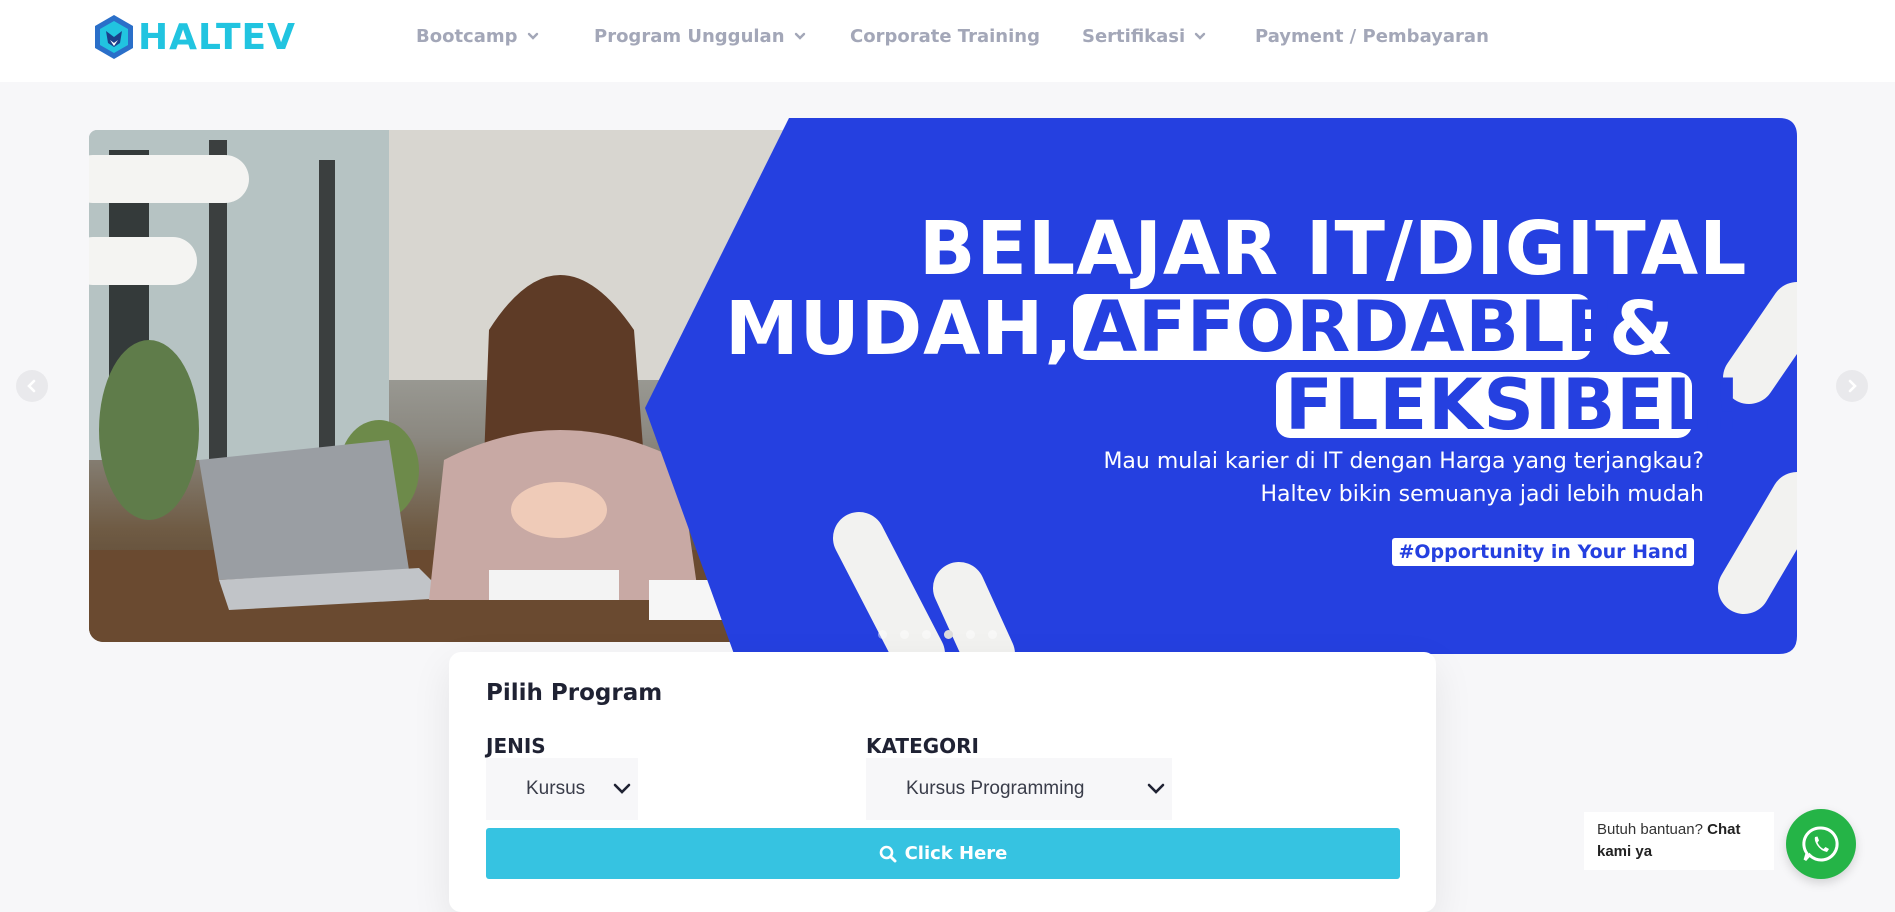 The image size is (1895, 912). I want to click on headline-line-2b: AFFORDABLE,, so click(1362, 327).